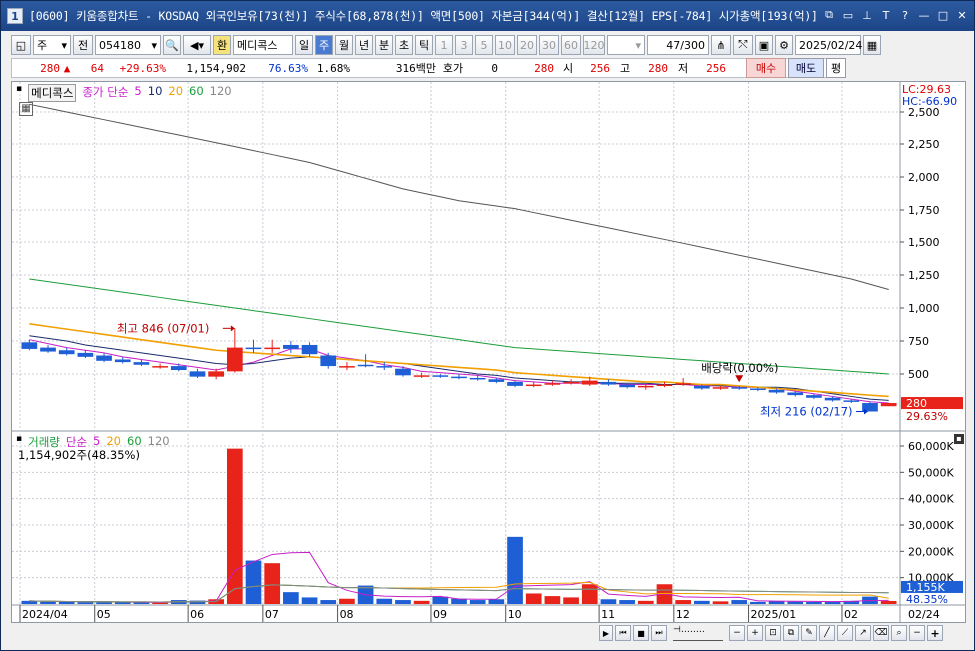 The image size is (975, 651). I want to click on interval-60: 60, so click(571, 45).